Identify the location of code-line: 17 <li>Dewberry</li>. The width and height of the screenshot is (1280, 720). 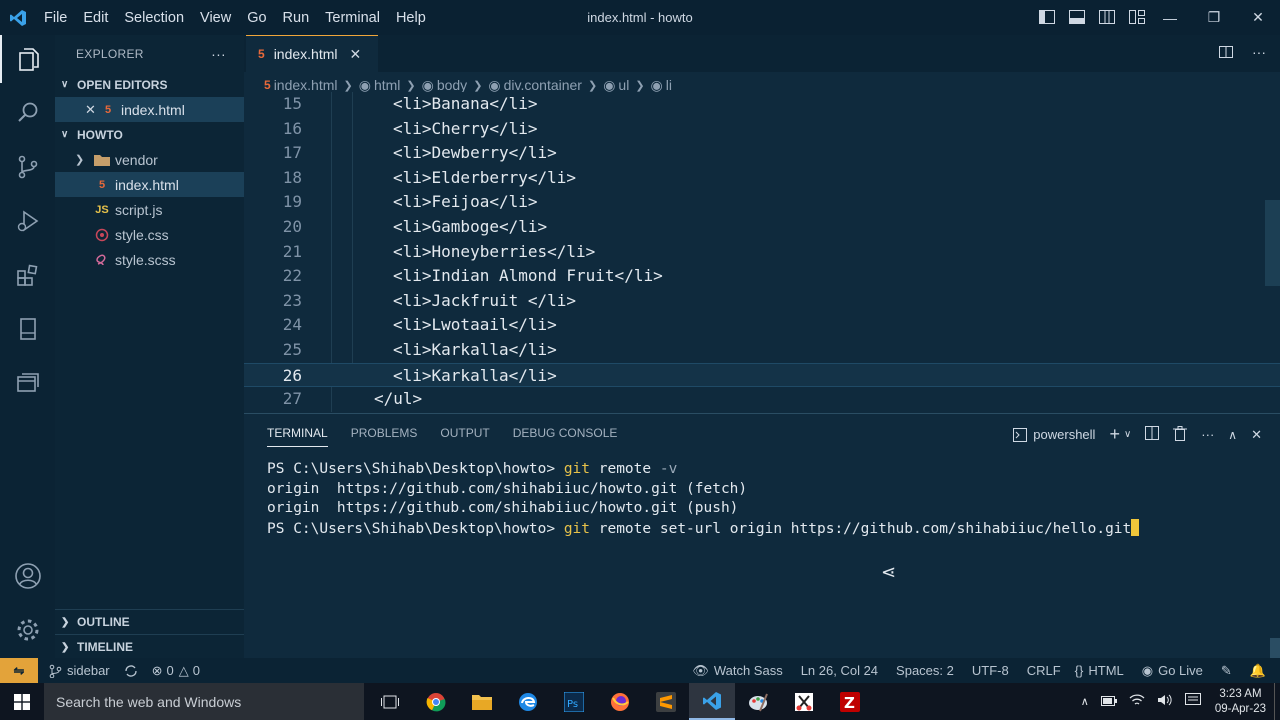
(762, 153).